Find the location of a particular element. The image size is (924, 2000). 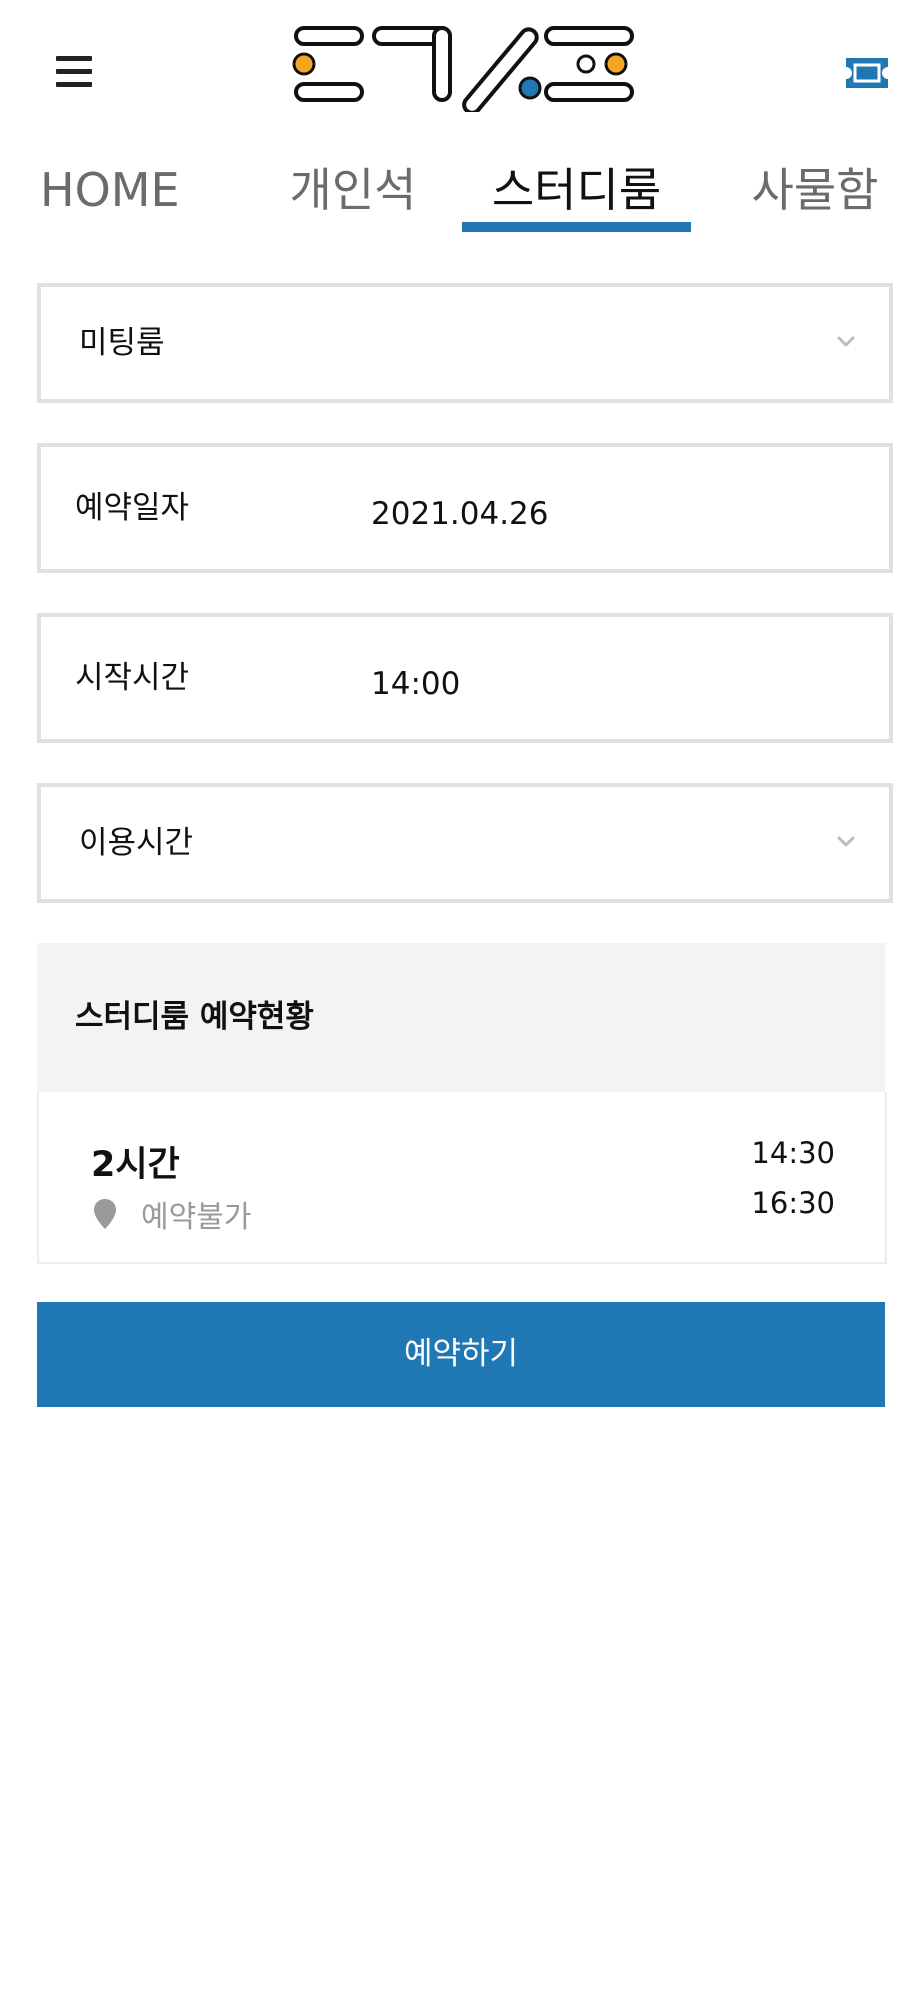

room-select: 미팅룸 is located at coordinates (465, 343).